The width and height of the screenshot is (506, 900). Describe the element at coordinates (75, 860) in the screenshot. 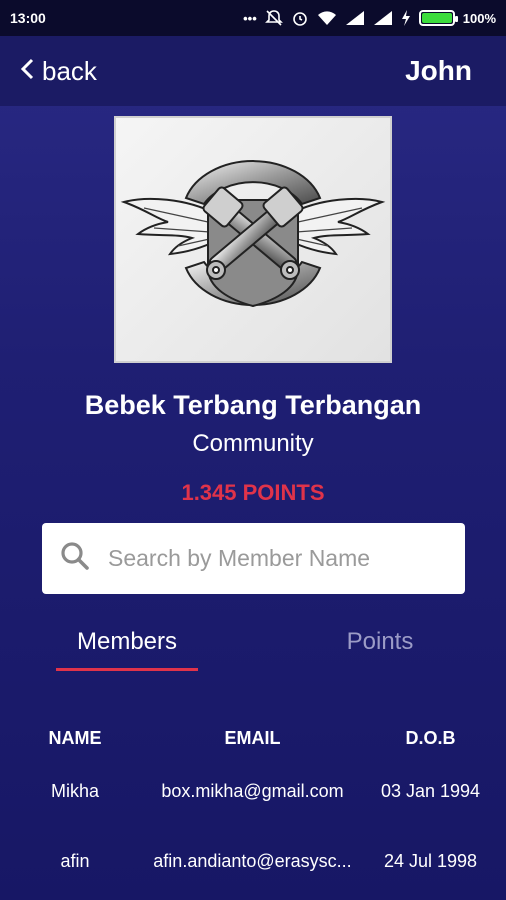

I see `member-name: afin` at that location.